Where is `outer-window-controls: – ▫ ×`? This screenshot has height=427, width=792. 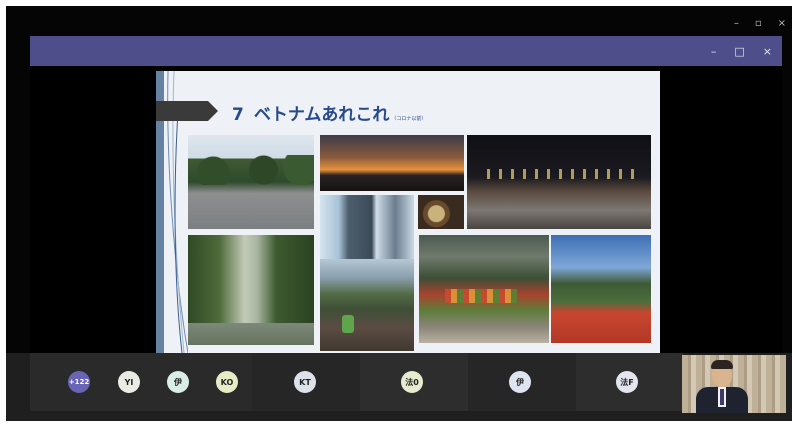 outer-window-controls: – ▫ × is located at coordinates (763, 24).